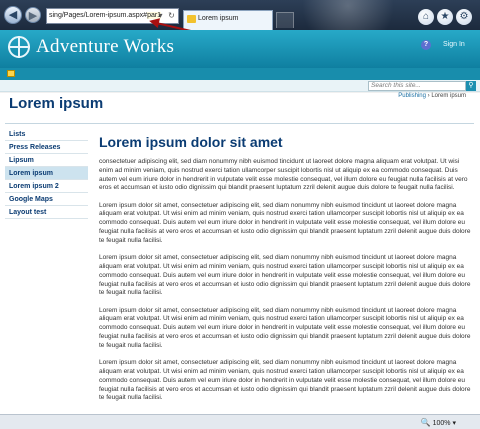 The height and width of the screenshot is (429, 480). What do you see at coordinates (56, 103) in the screenshot?
I see `page-title: Lorem ipsum` at bounding box center [56, 103].